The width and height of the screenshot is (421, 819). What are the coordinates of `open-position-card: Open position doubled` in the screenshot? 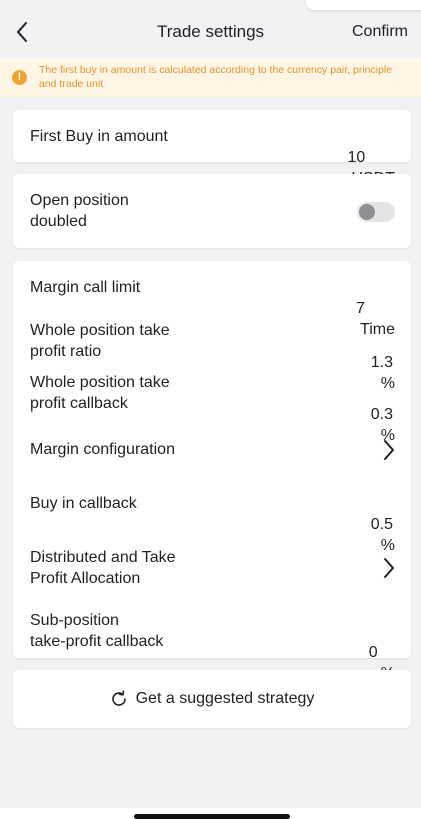 It's located at (212, 211).